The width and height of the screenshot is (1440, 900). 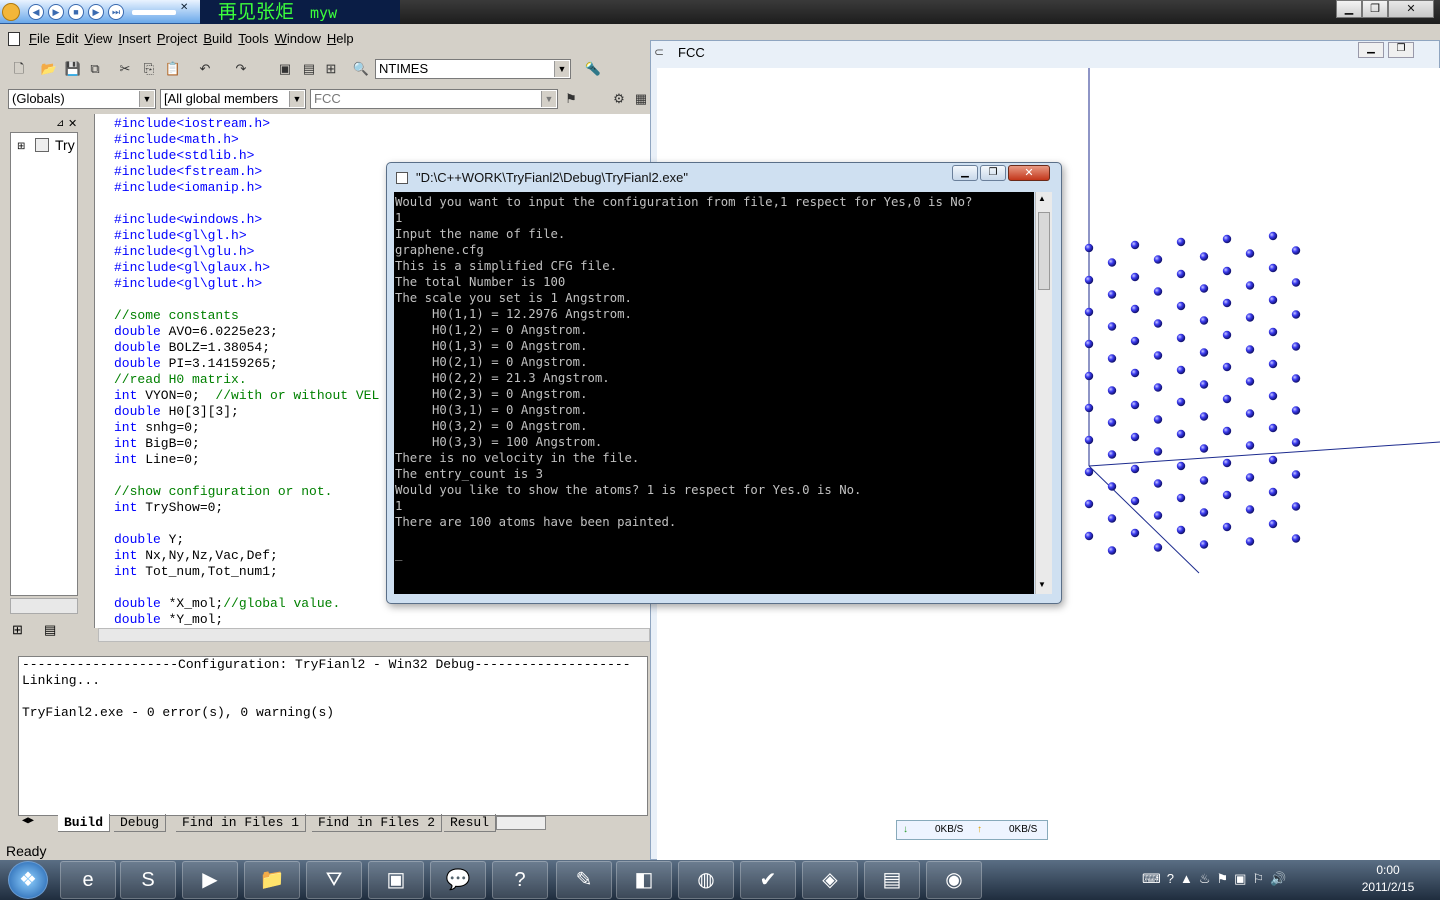 What do you see at coordinates (1042, 198) in the screenshot?
I see `scroll-up-icon: ▲` at bounding box center [1042, 198].